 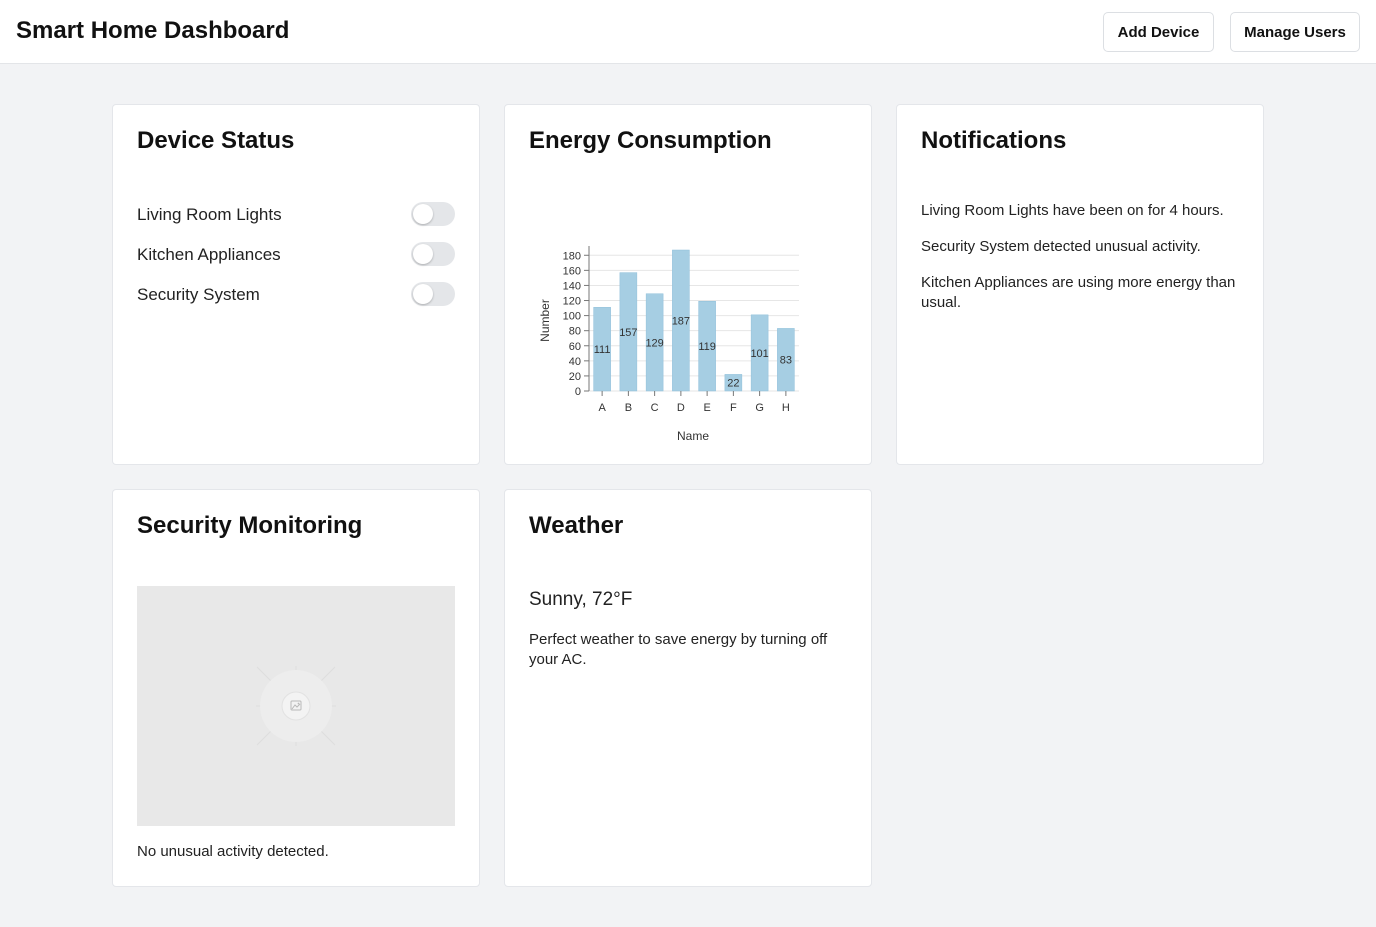 What do you see at coordinates (994, 140) in the screenshot?
I see `notifications-title: Notifications` at bounding box center [994, 140].